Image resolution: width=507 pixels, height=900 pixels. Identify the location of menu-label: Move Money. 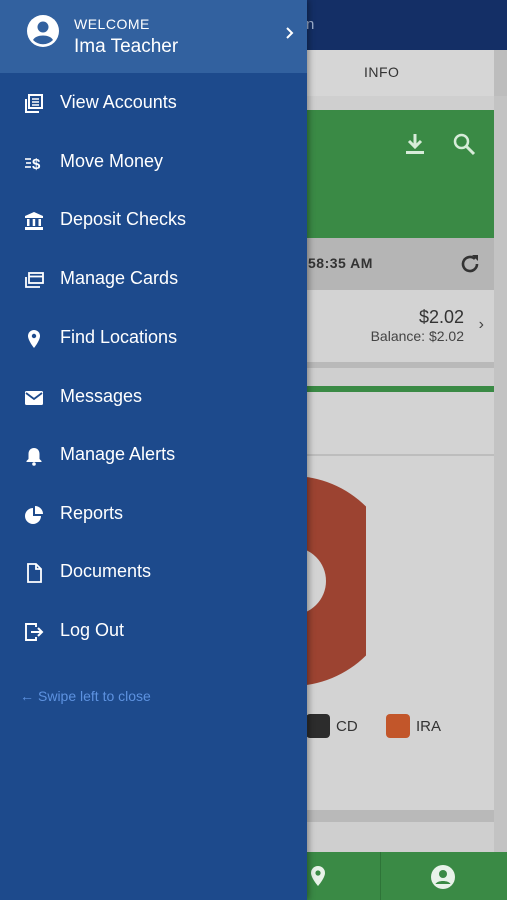
(112, 161).